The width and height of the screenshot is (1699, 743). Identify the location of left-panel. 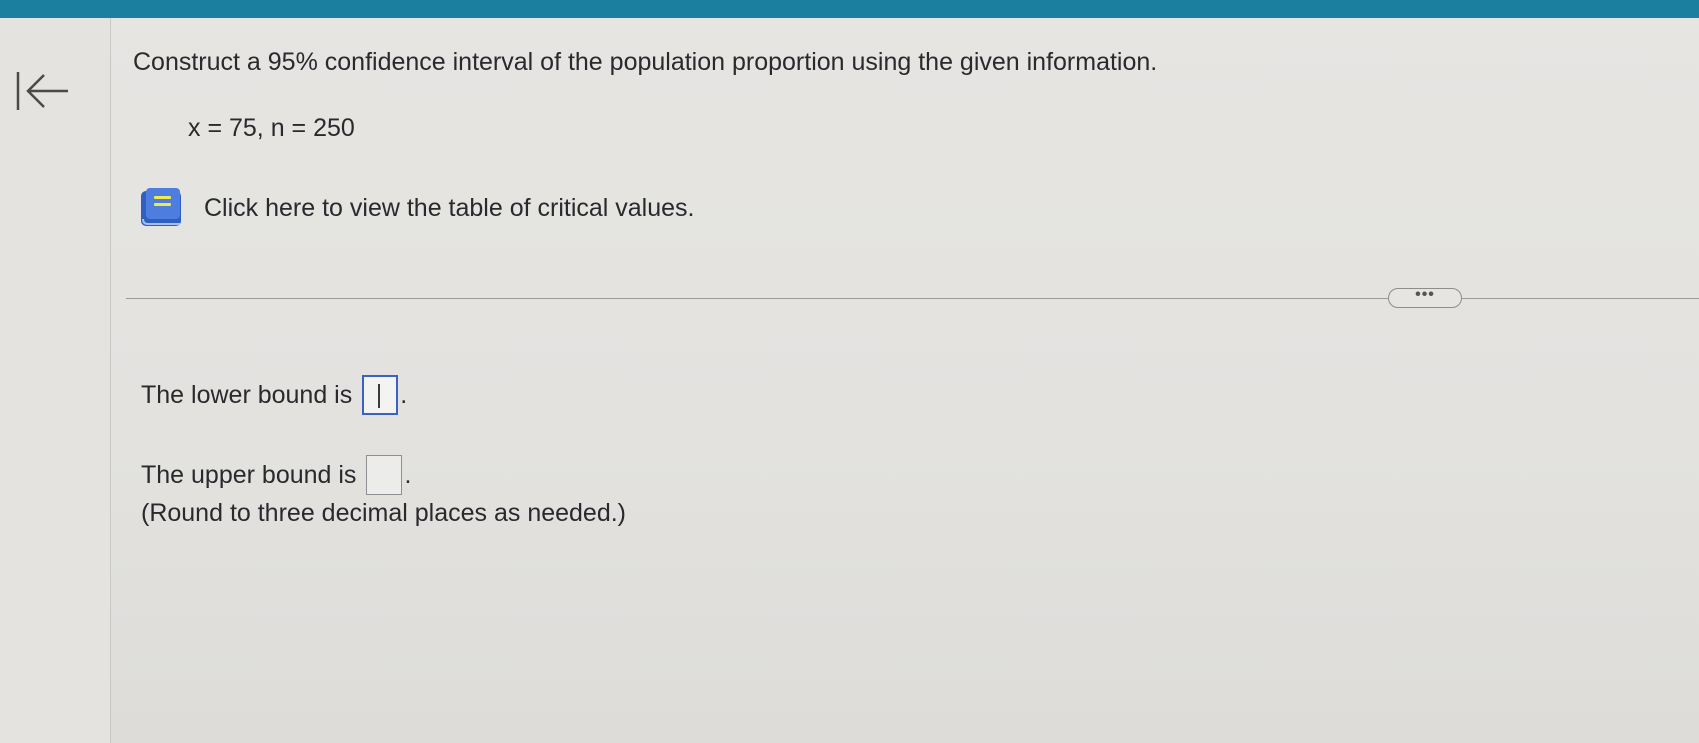
(55, 380).